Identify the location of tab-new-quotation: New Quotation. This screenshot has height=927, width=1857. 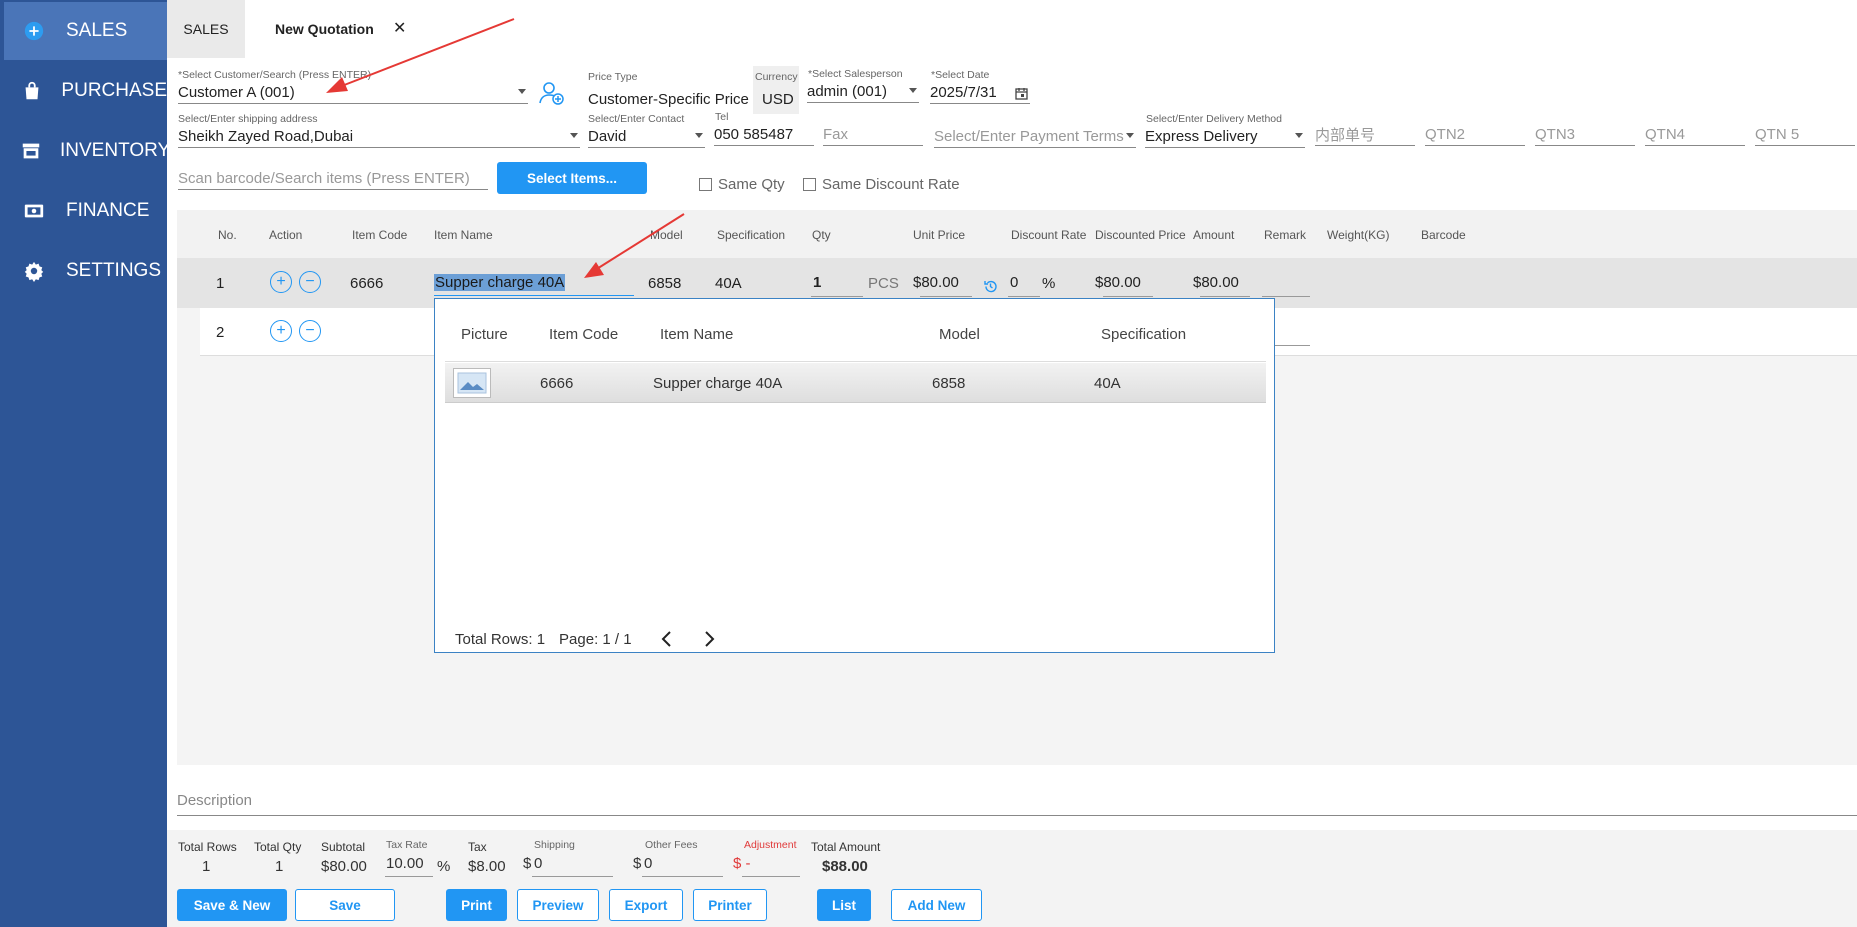
(324, 29).